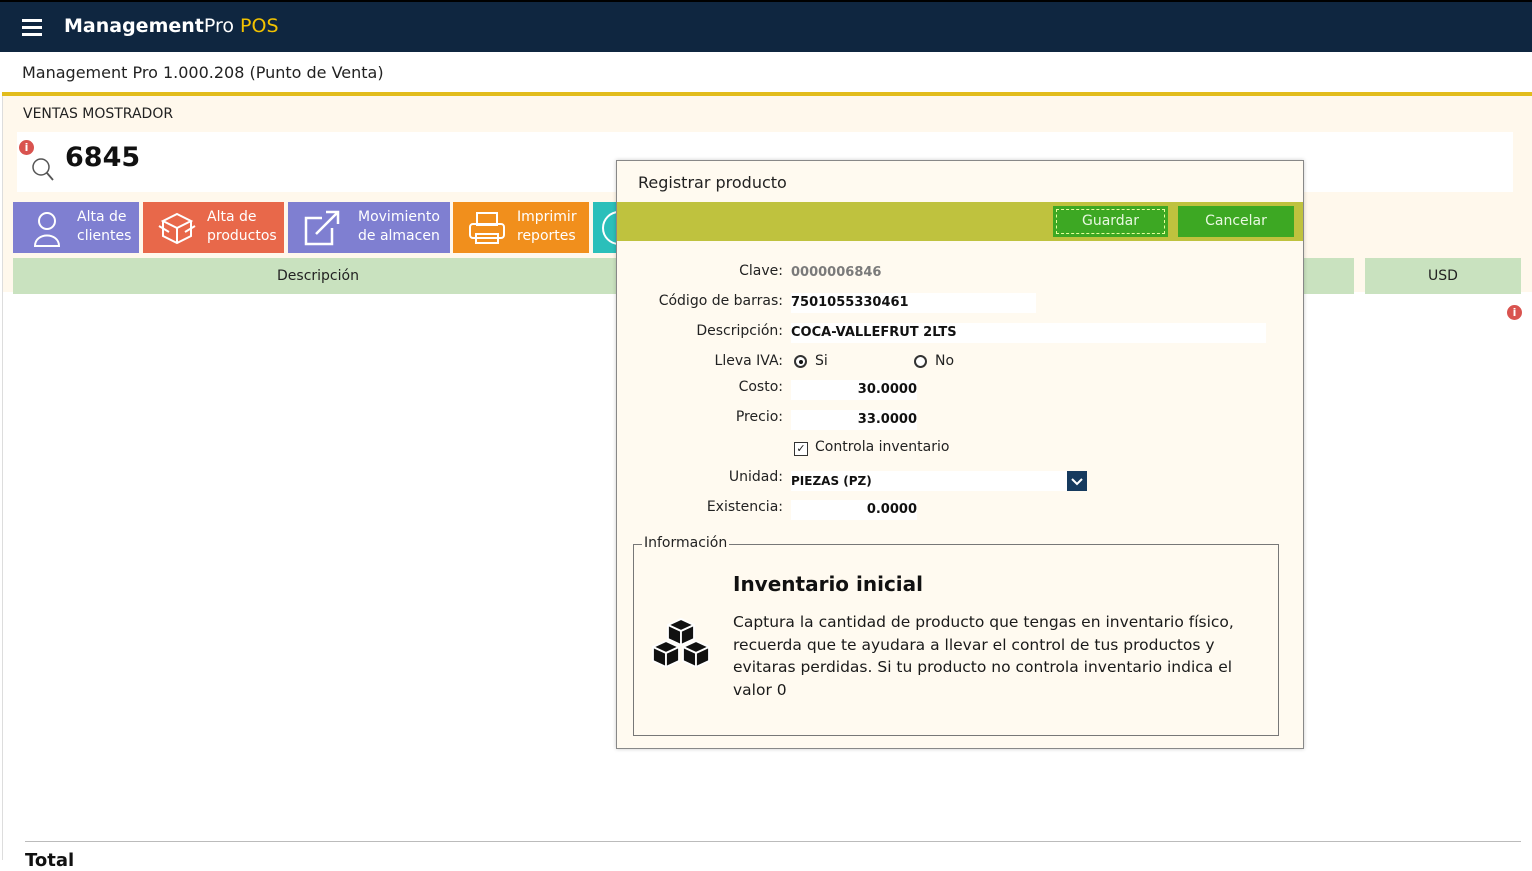 The height and width of the screenshot is (871, 1532). What do you see at coordinates (32, 28) in the screenshot?
I see `menu-icon` at bounding box center [32, 28].